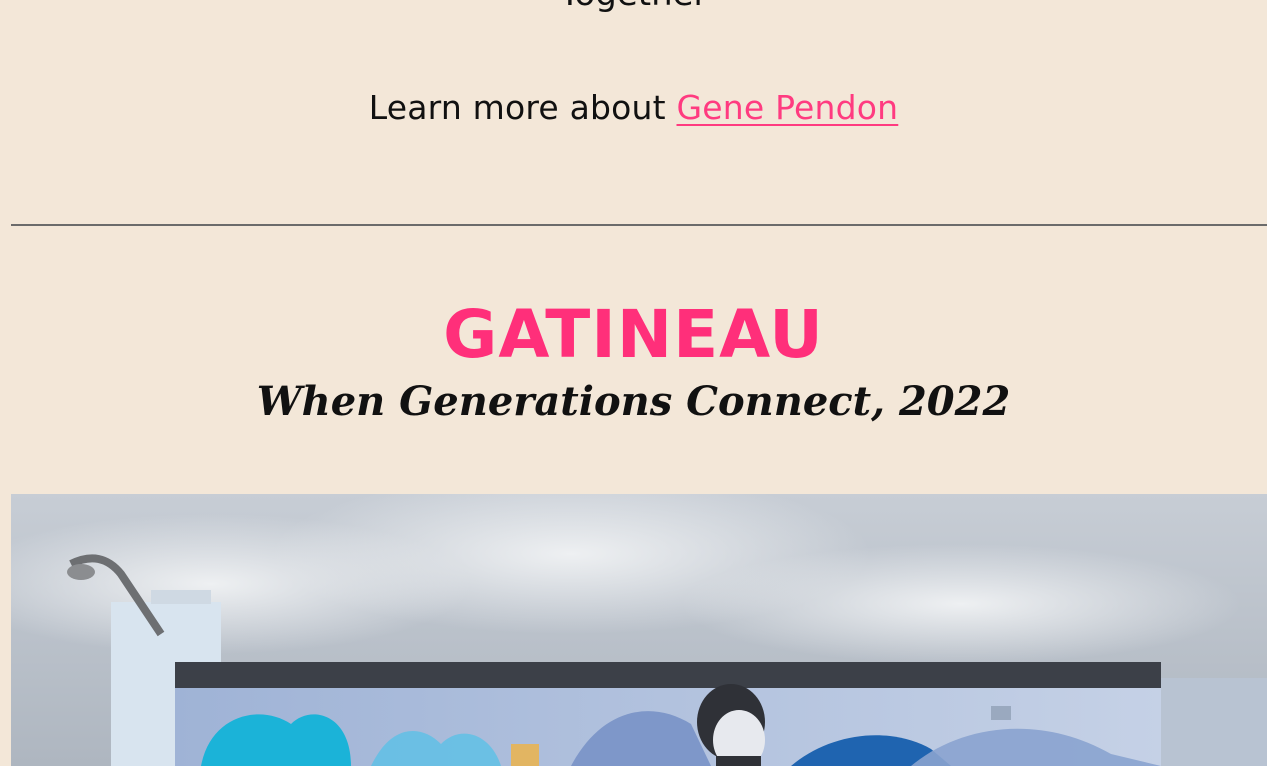 The width and height of the screenshot is (1267, 766). What do you see at coordinates (633, 401) in the screenshot?
I see `artwork-title: When Generations Connect, 2022` at bounding box center [633, 401].